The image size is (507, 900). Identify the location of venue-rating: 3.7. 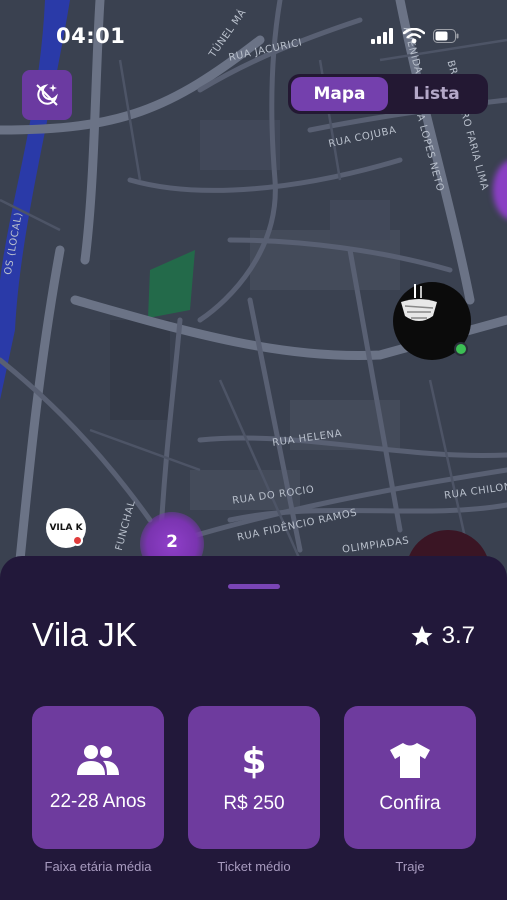
(442, 636).